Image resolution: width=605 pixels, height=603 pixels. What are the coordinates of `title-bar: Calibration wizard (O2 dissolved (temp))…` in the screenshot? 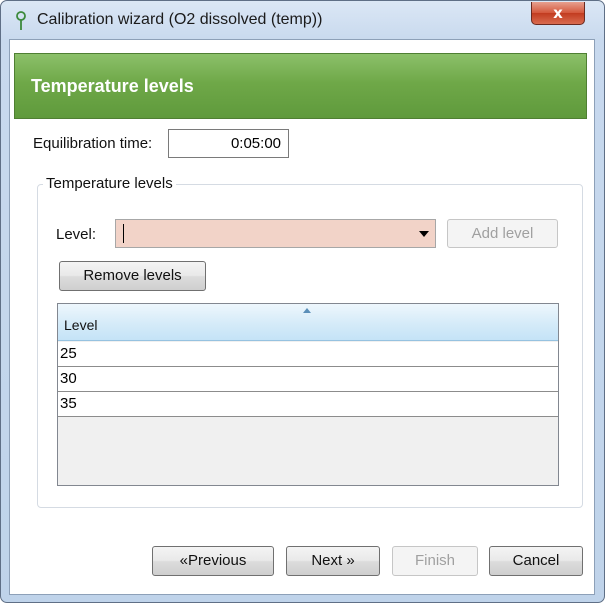 It's located at (302, 20).